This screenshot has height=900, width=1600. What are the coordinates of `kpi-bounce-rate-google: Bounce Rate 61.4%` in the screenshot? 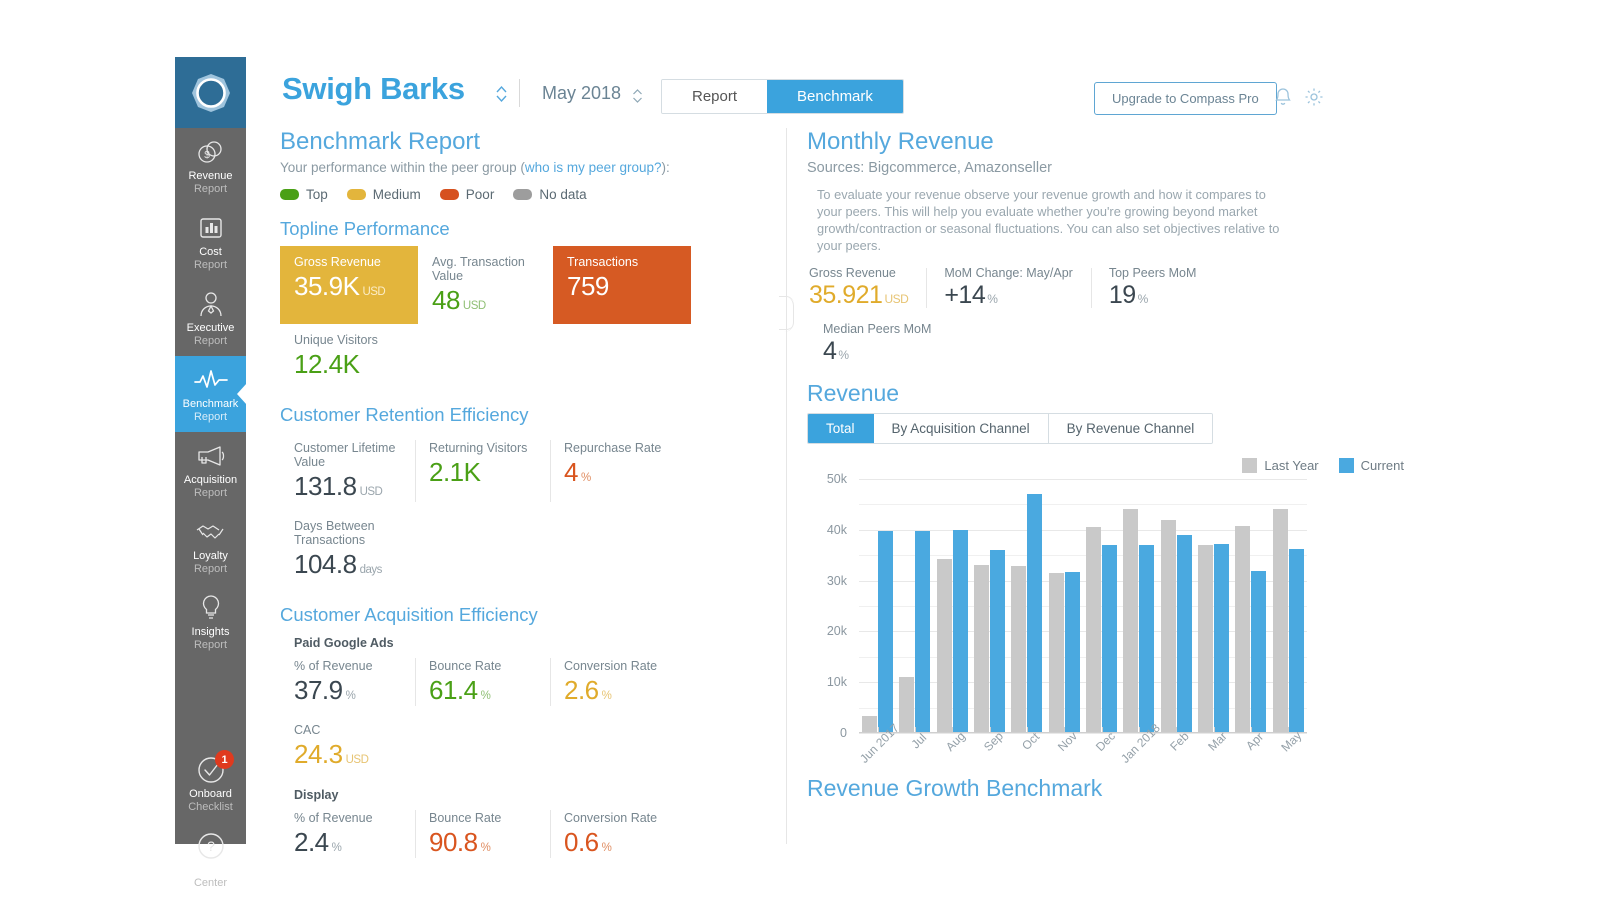 It's located at (482, 682).